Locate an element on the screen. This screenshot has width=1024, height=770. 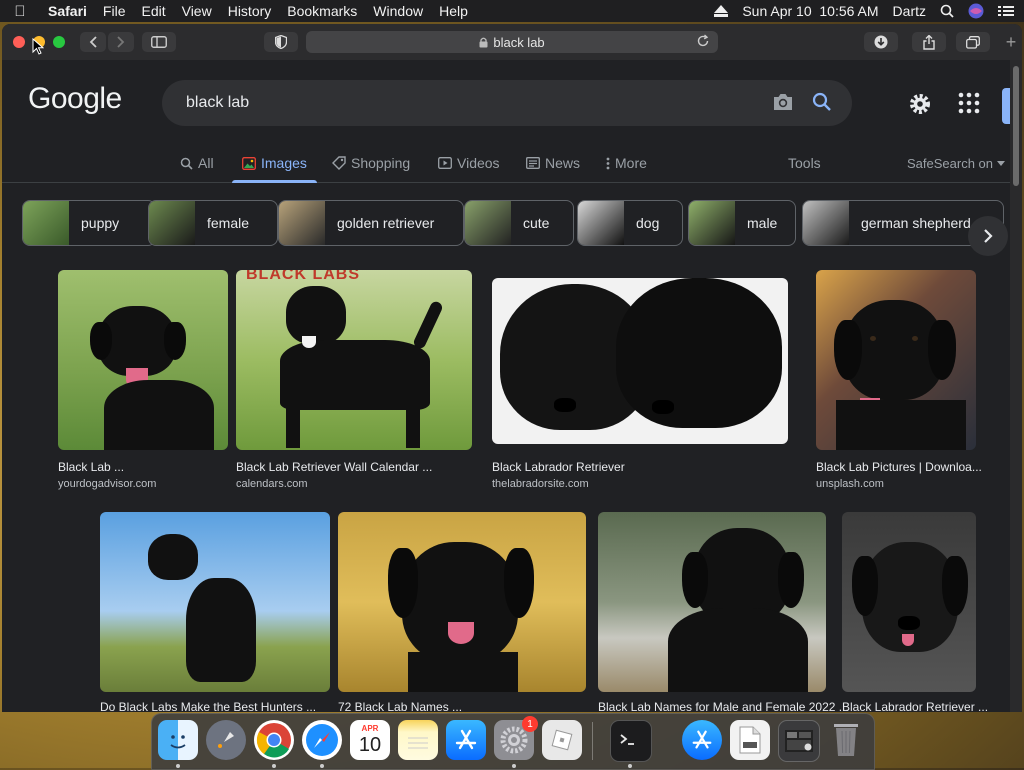
tab-videos: Videos is located at coordinates (469, 163).